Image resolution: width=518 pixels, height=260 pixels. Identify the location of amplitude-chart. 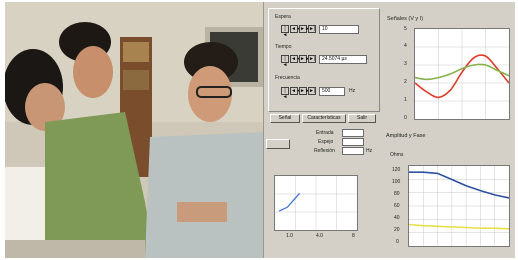
(459, 206).